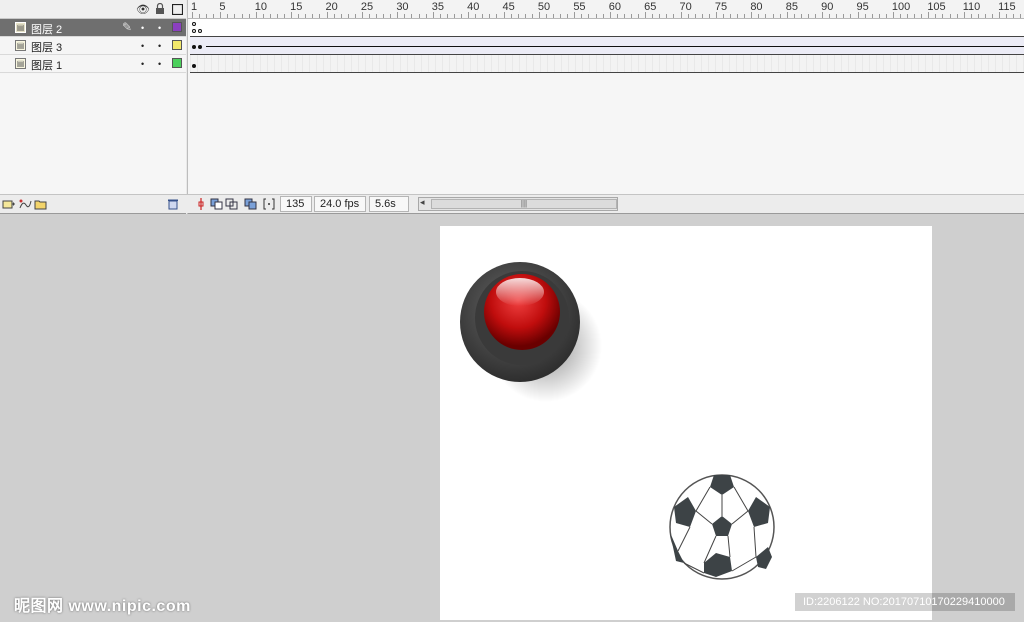 The height and width of the screenshot is (622, 1024). What do you see at coordinates (296, 204) in the screenshot?
I see `current-frame-field: 135` at bounding box center [296, 204].